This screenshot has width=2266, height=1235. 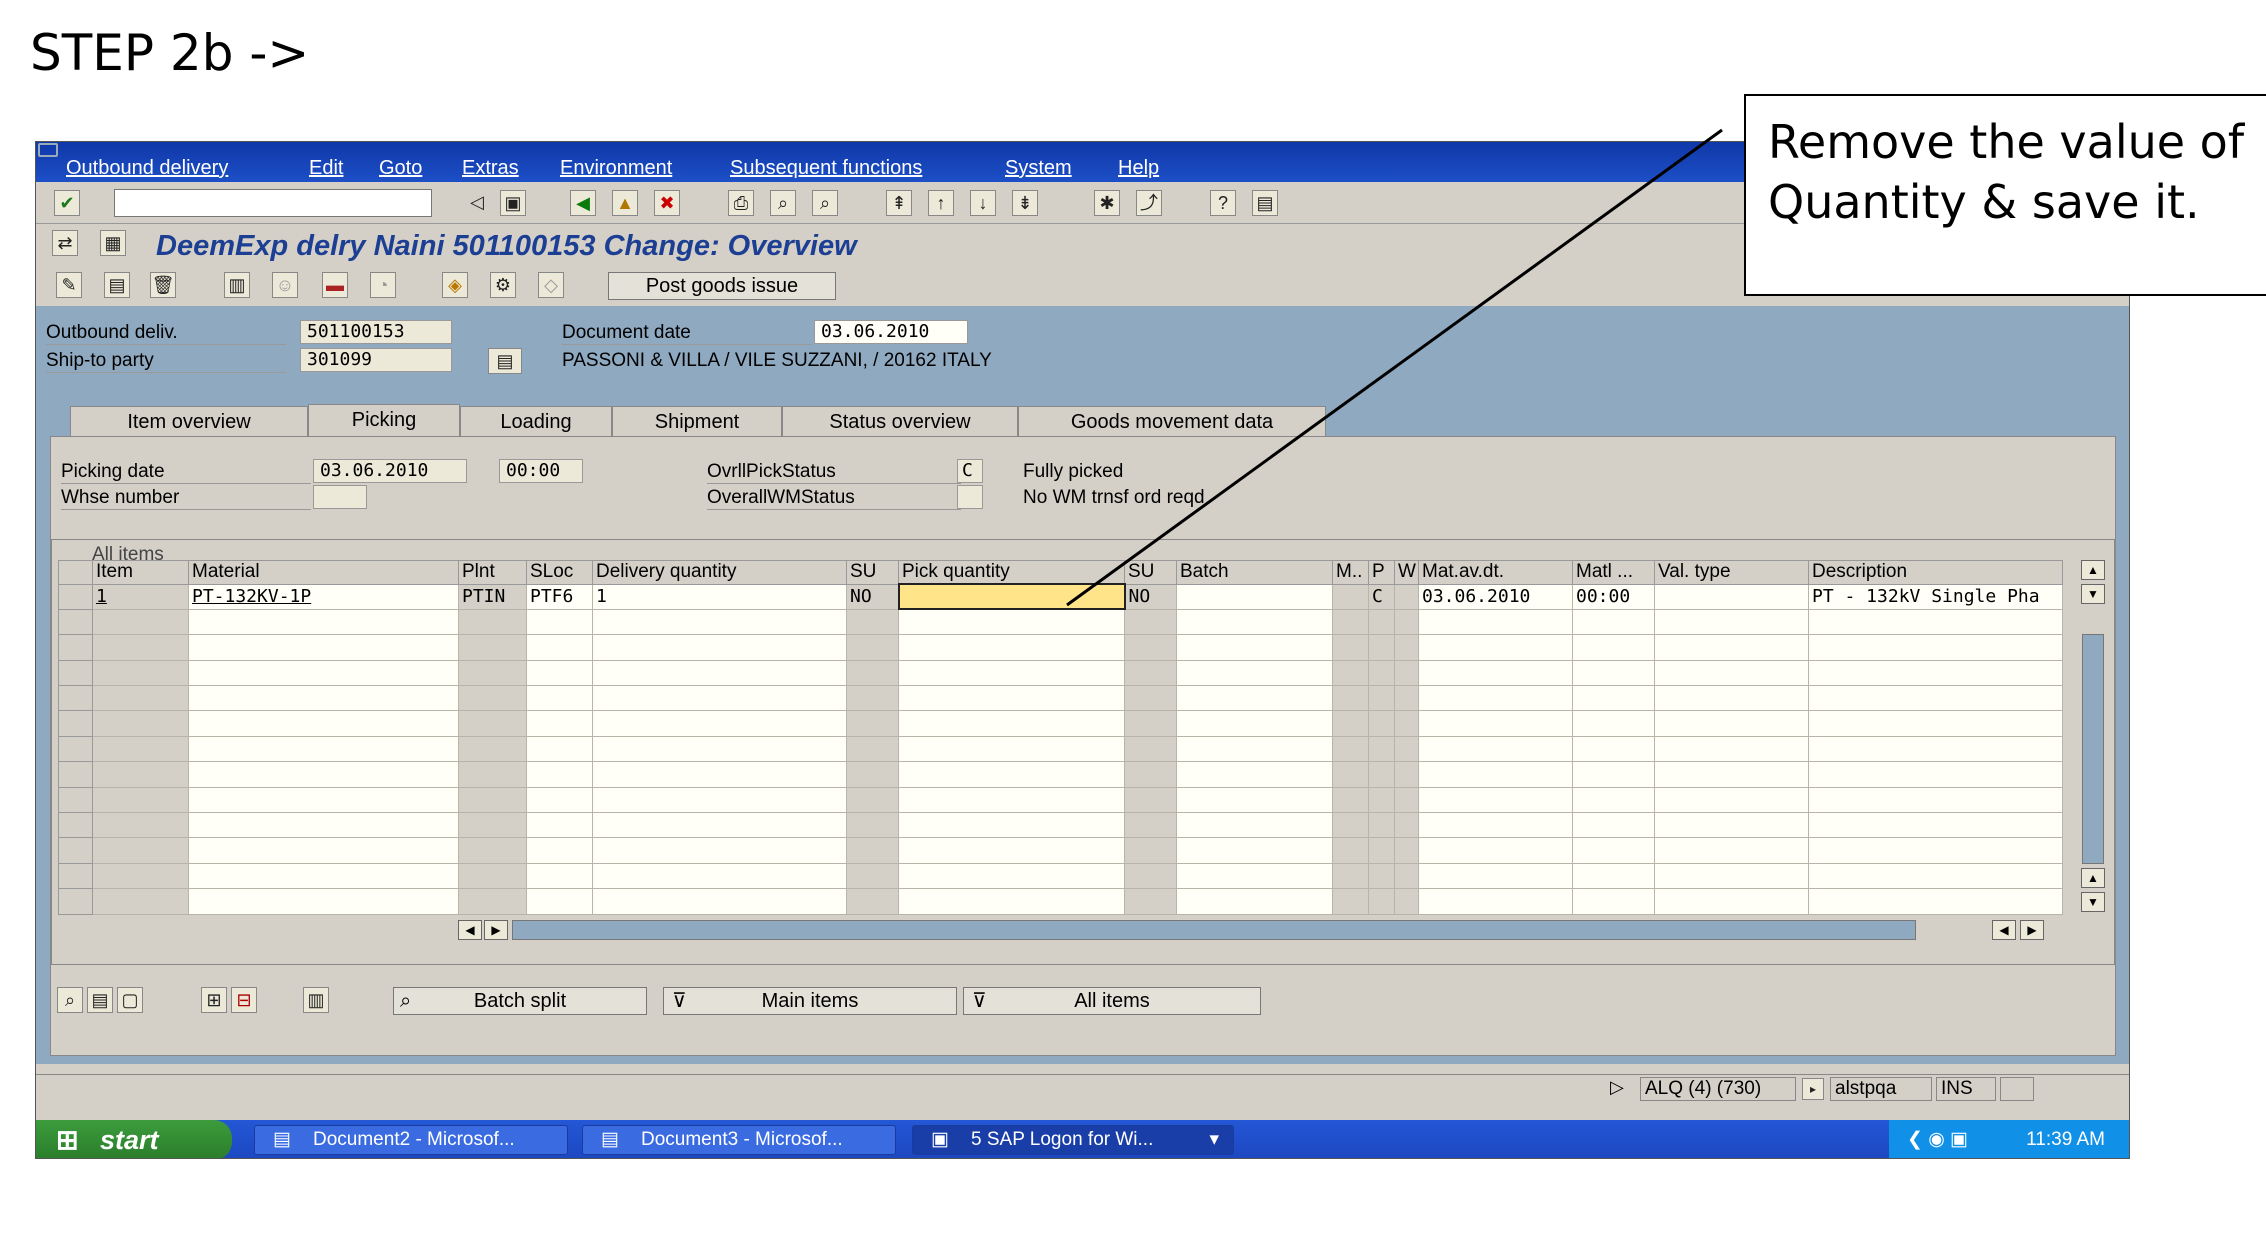 I want to click on edit-pencil-icon: ✎, so click(x=69, y=285).